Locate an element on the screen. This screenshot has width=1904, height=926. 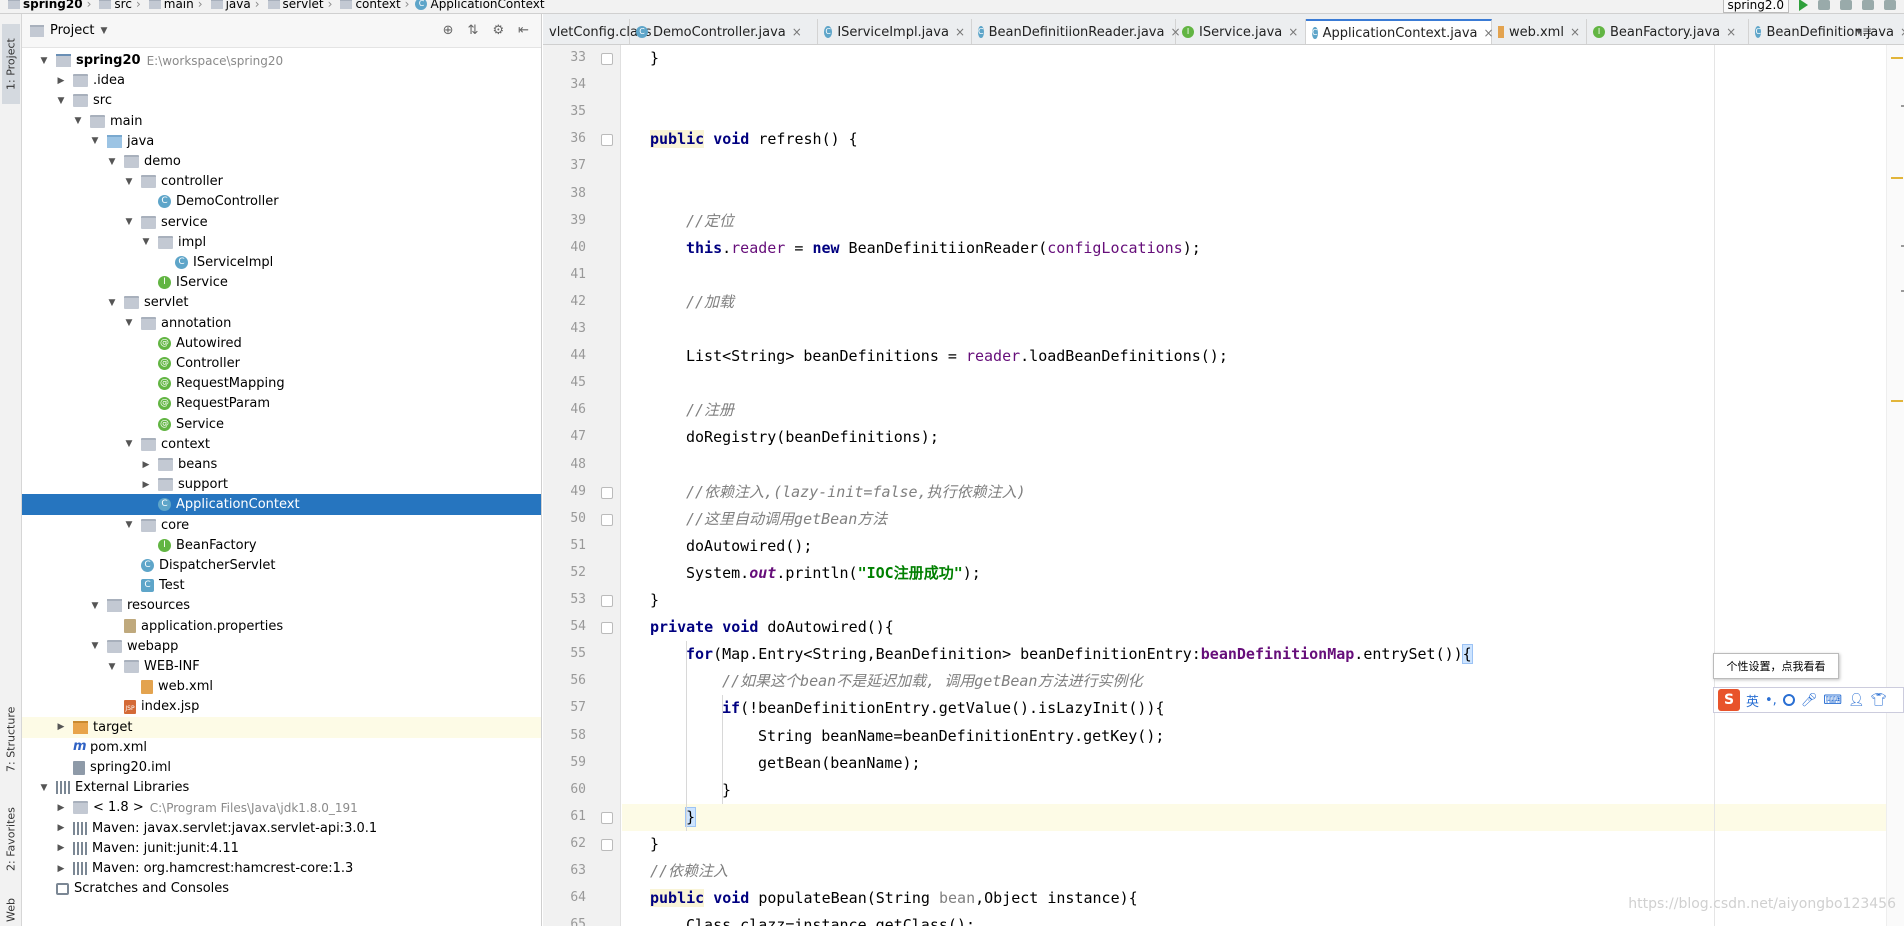
project-panel-title: Project is located at coordinates (72, 30).